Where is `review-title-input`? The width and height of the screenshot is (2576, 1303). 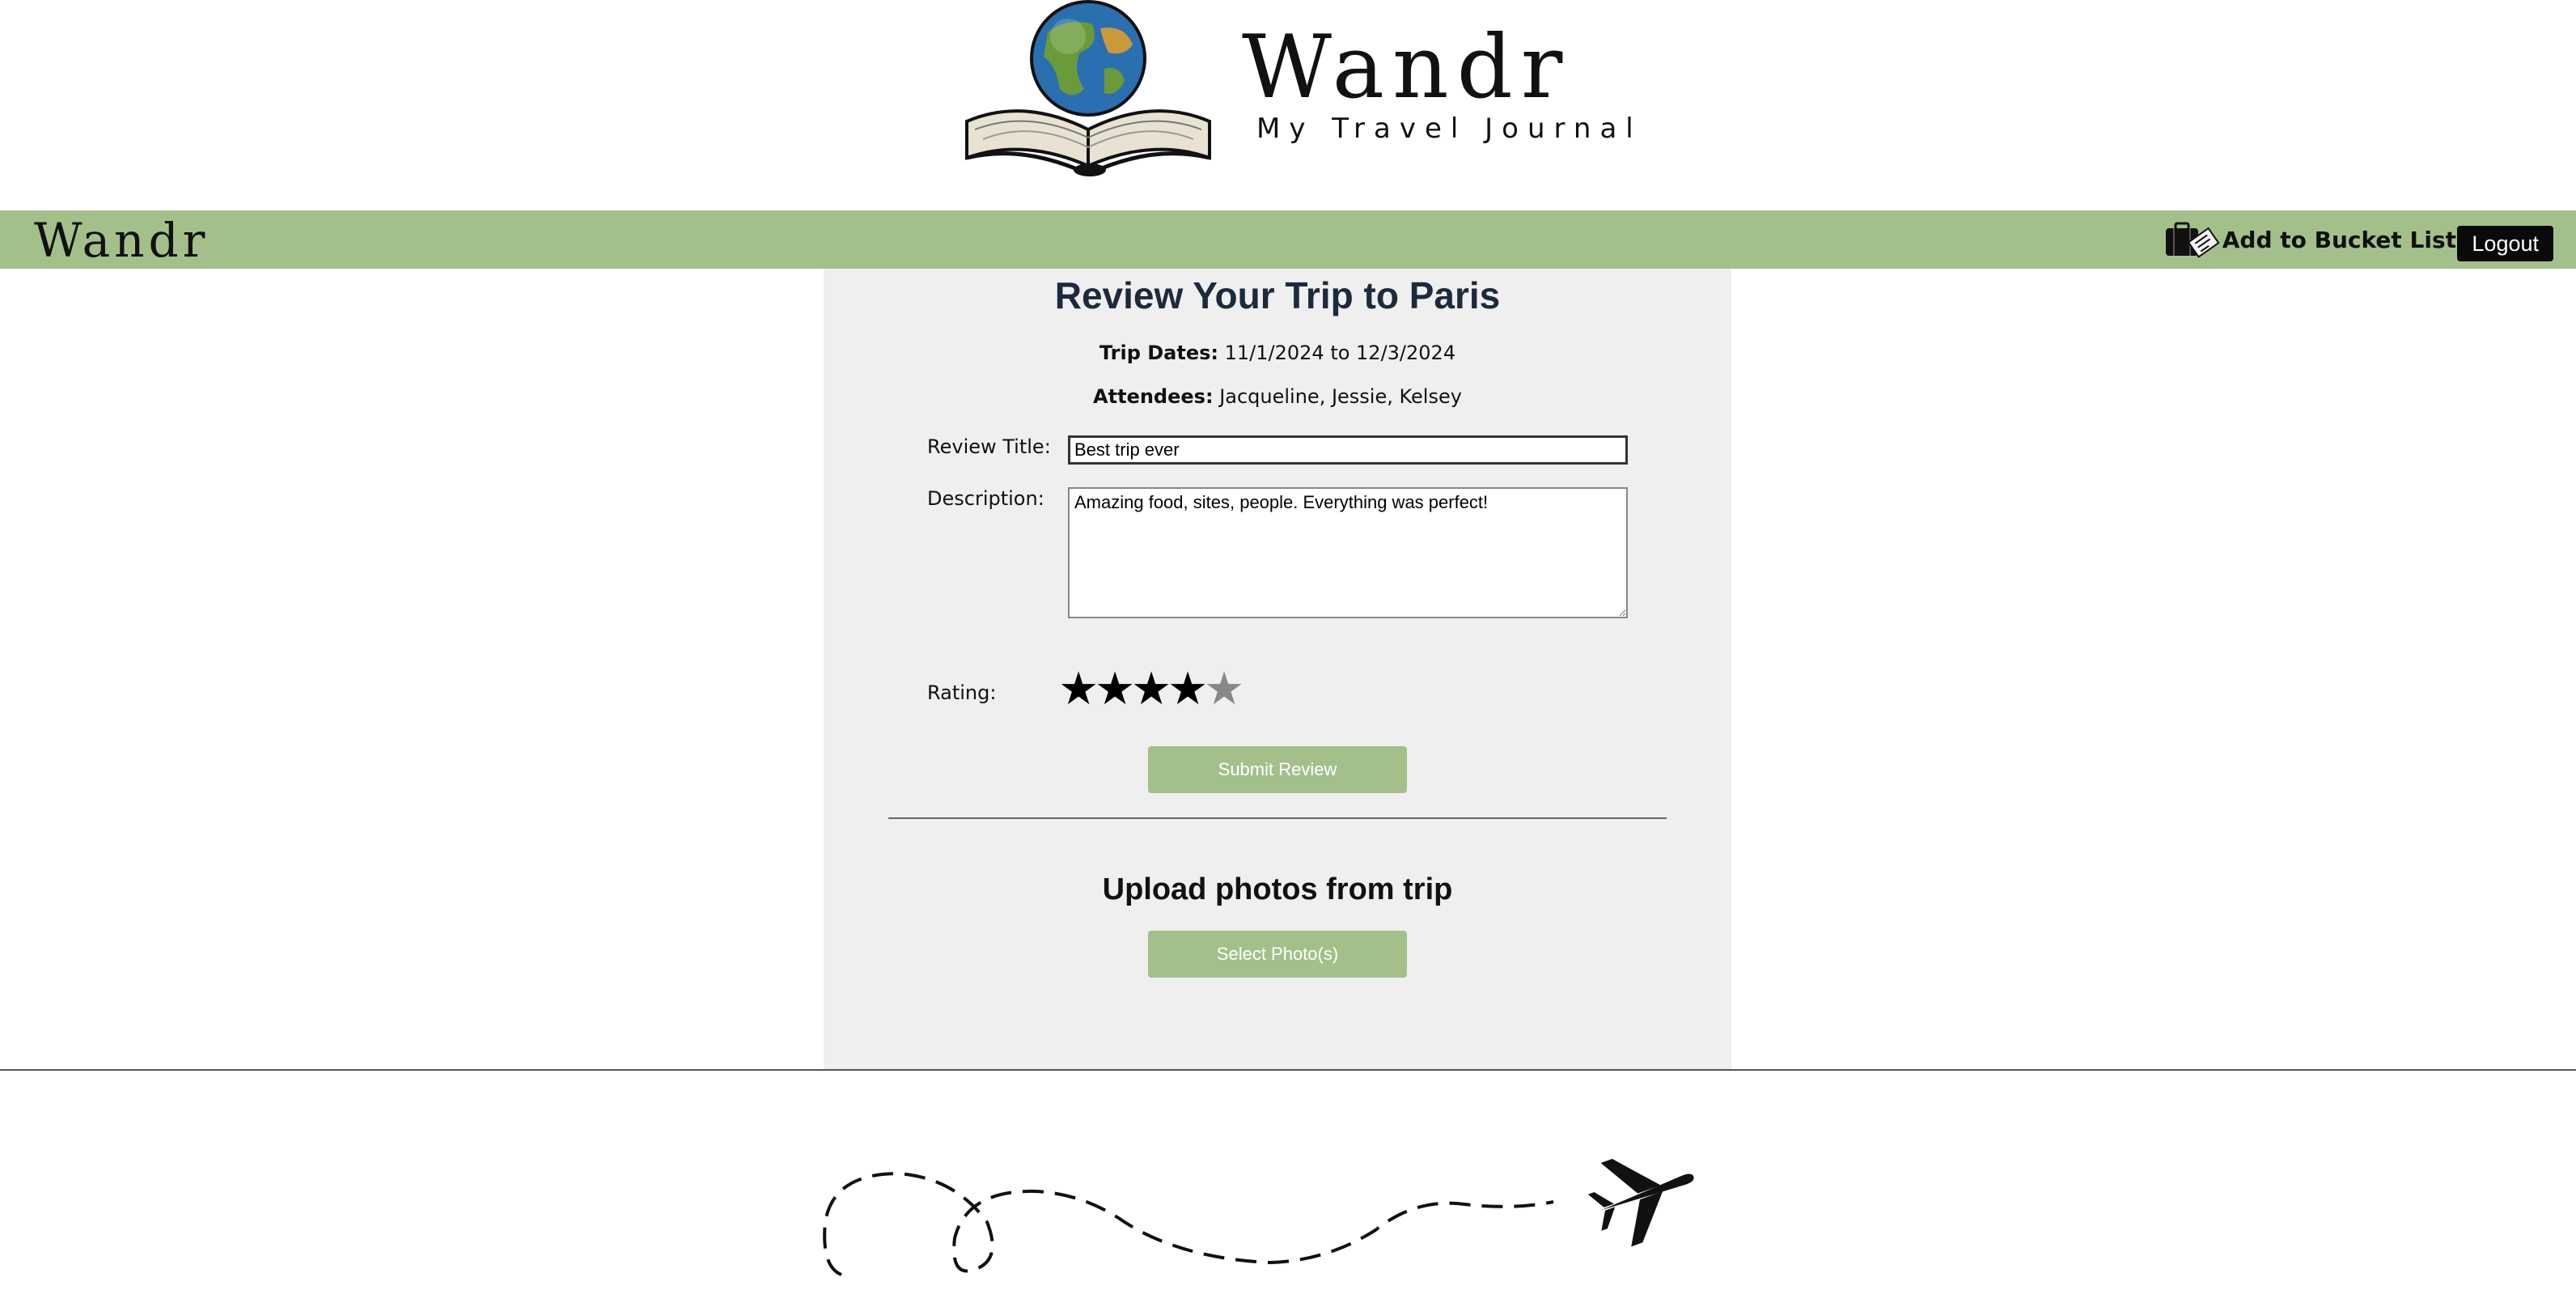 review-title-input is located at coordinates (1348, 450).